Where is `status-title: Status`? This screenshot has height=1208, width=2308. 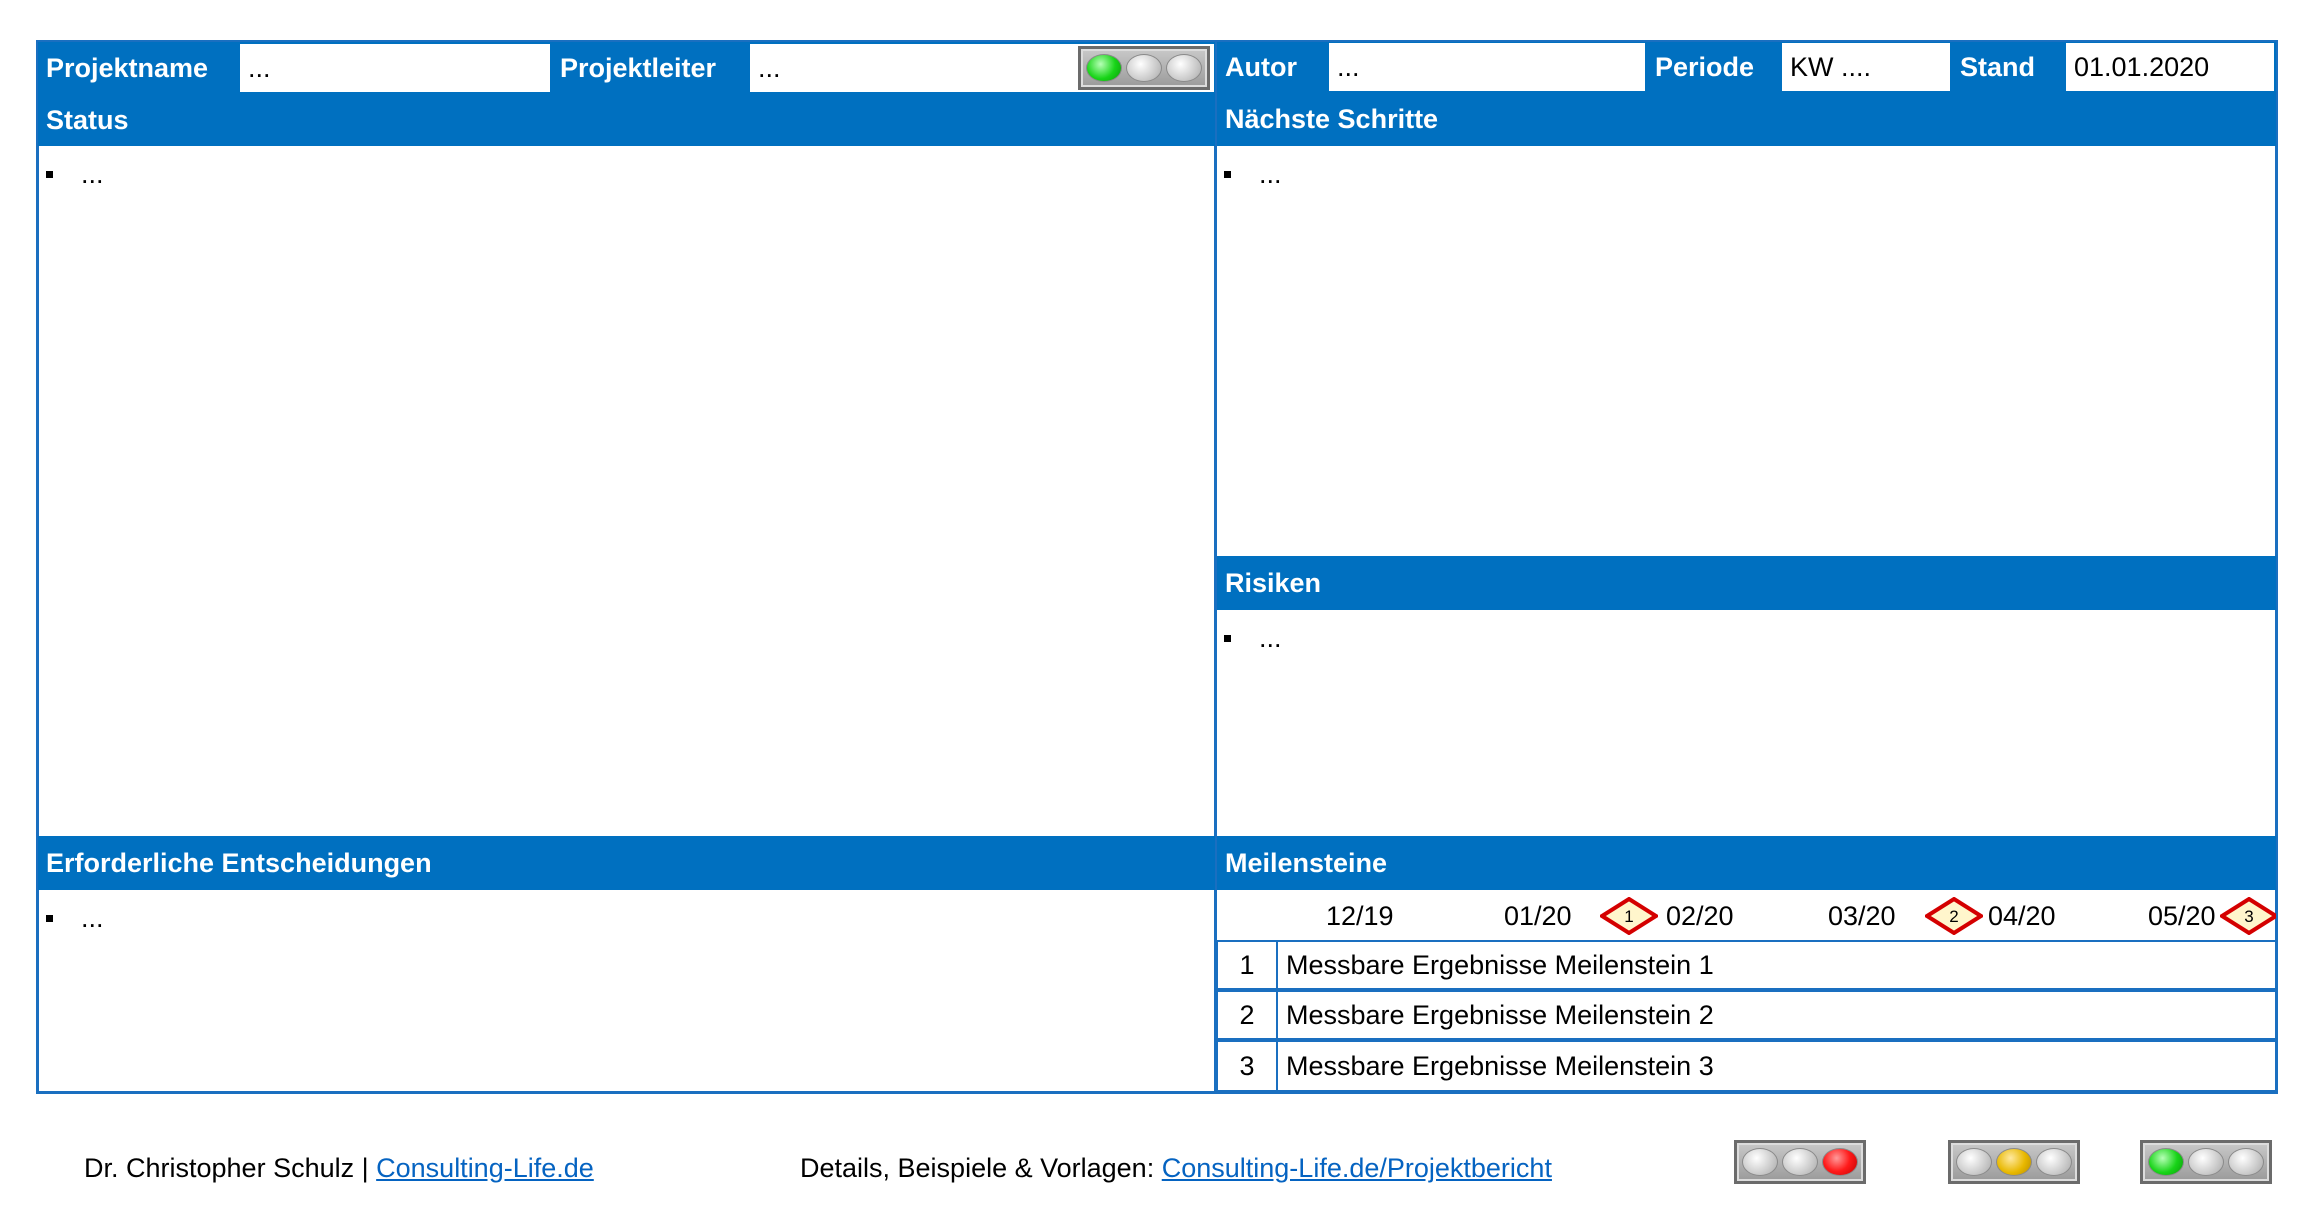
status-title: Status is located at coordinates (626, 120).